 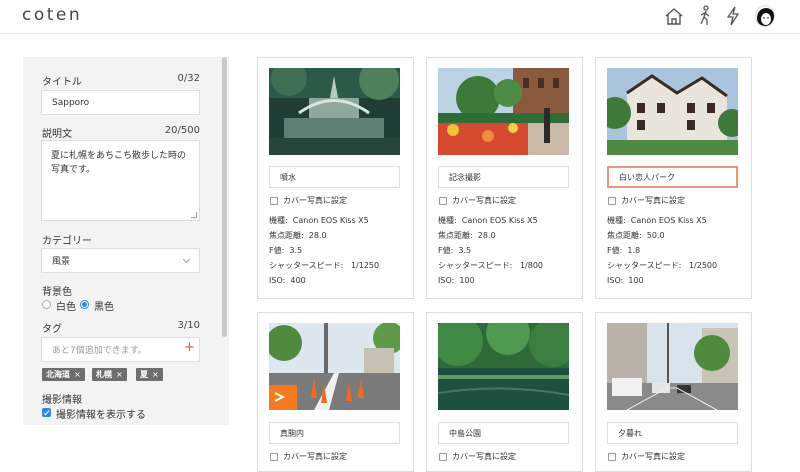 I want to click on photo-name-input: 噴水, so click(x=334, y=177).